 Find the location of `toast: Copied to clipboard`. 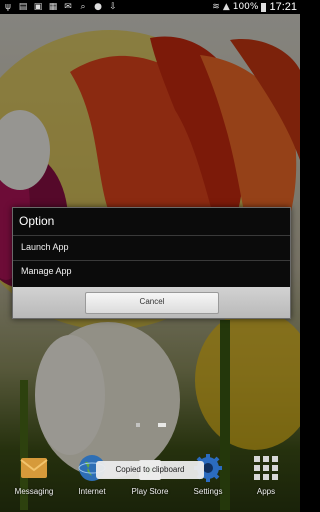

toast: Copied to clipboard is located at coordinates (150, 470).